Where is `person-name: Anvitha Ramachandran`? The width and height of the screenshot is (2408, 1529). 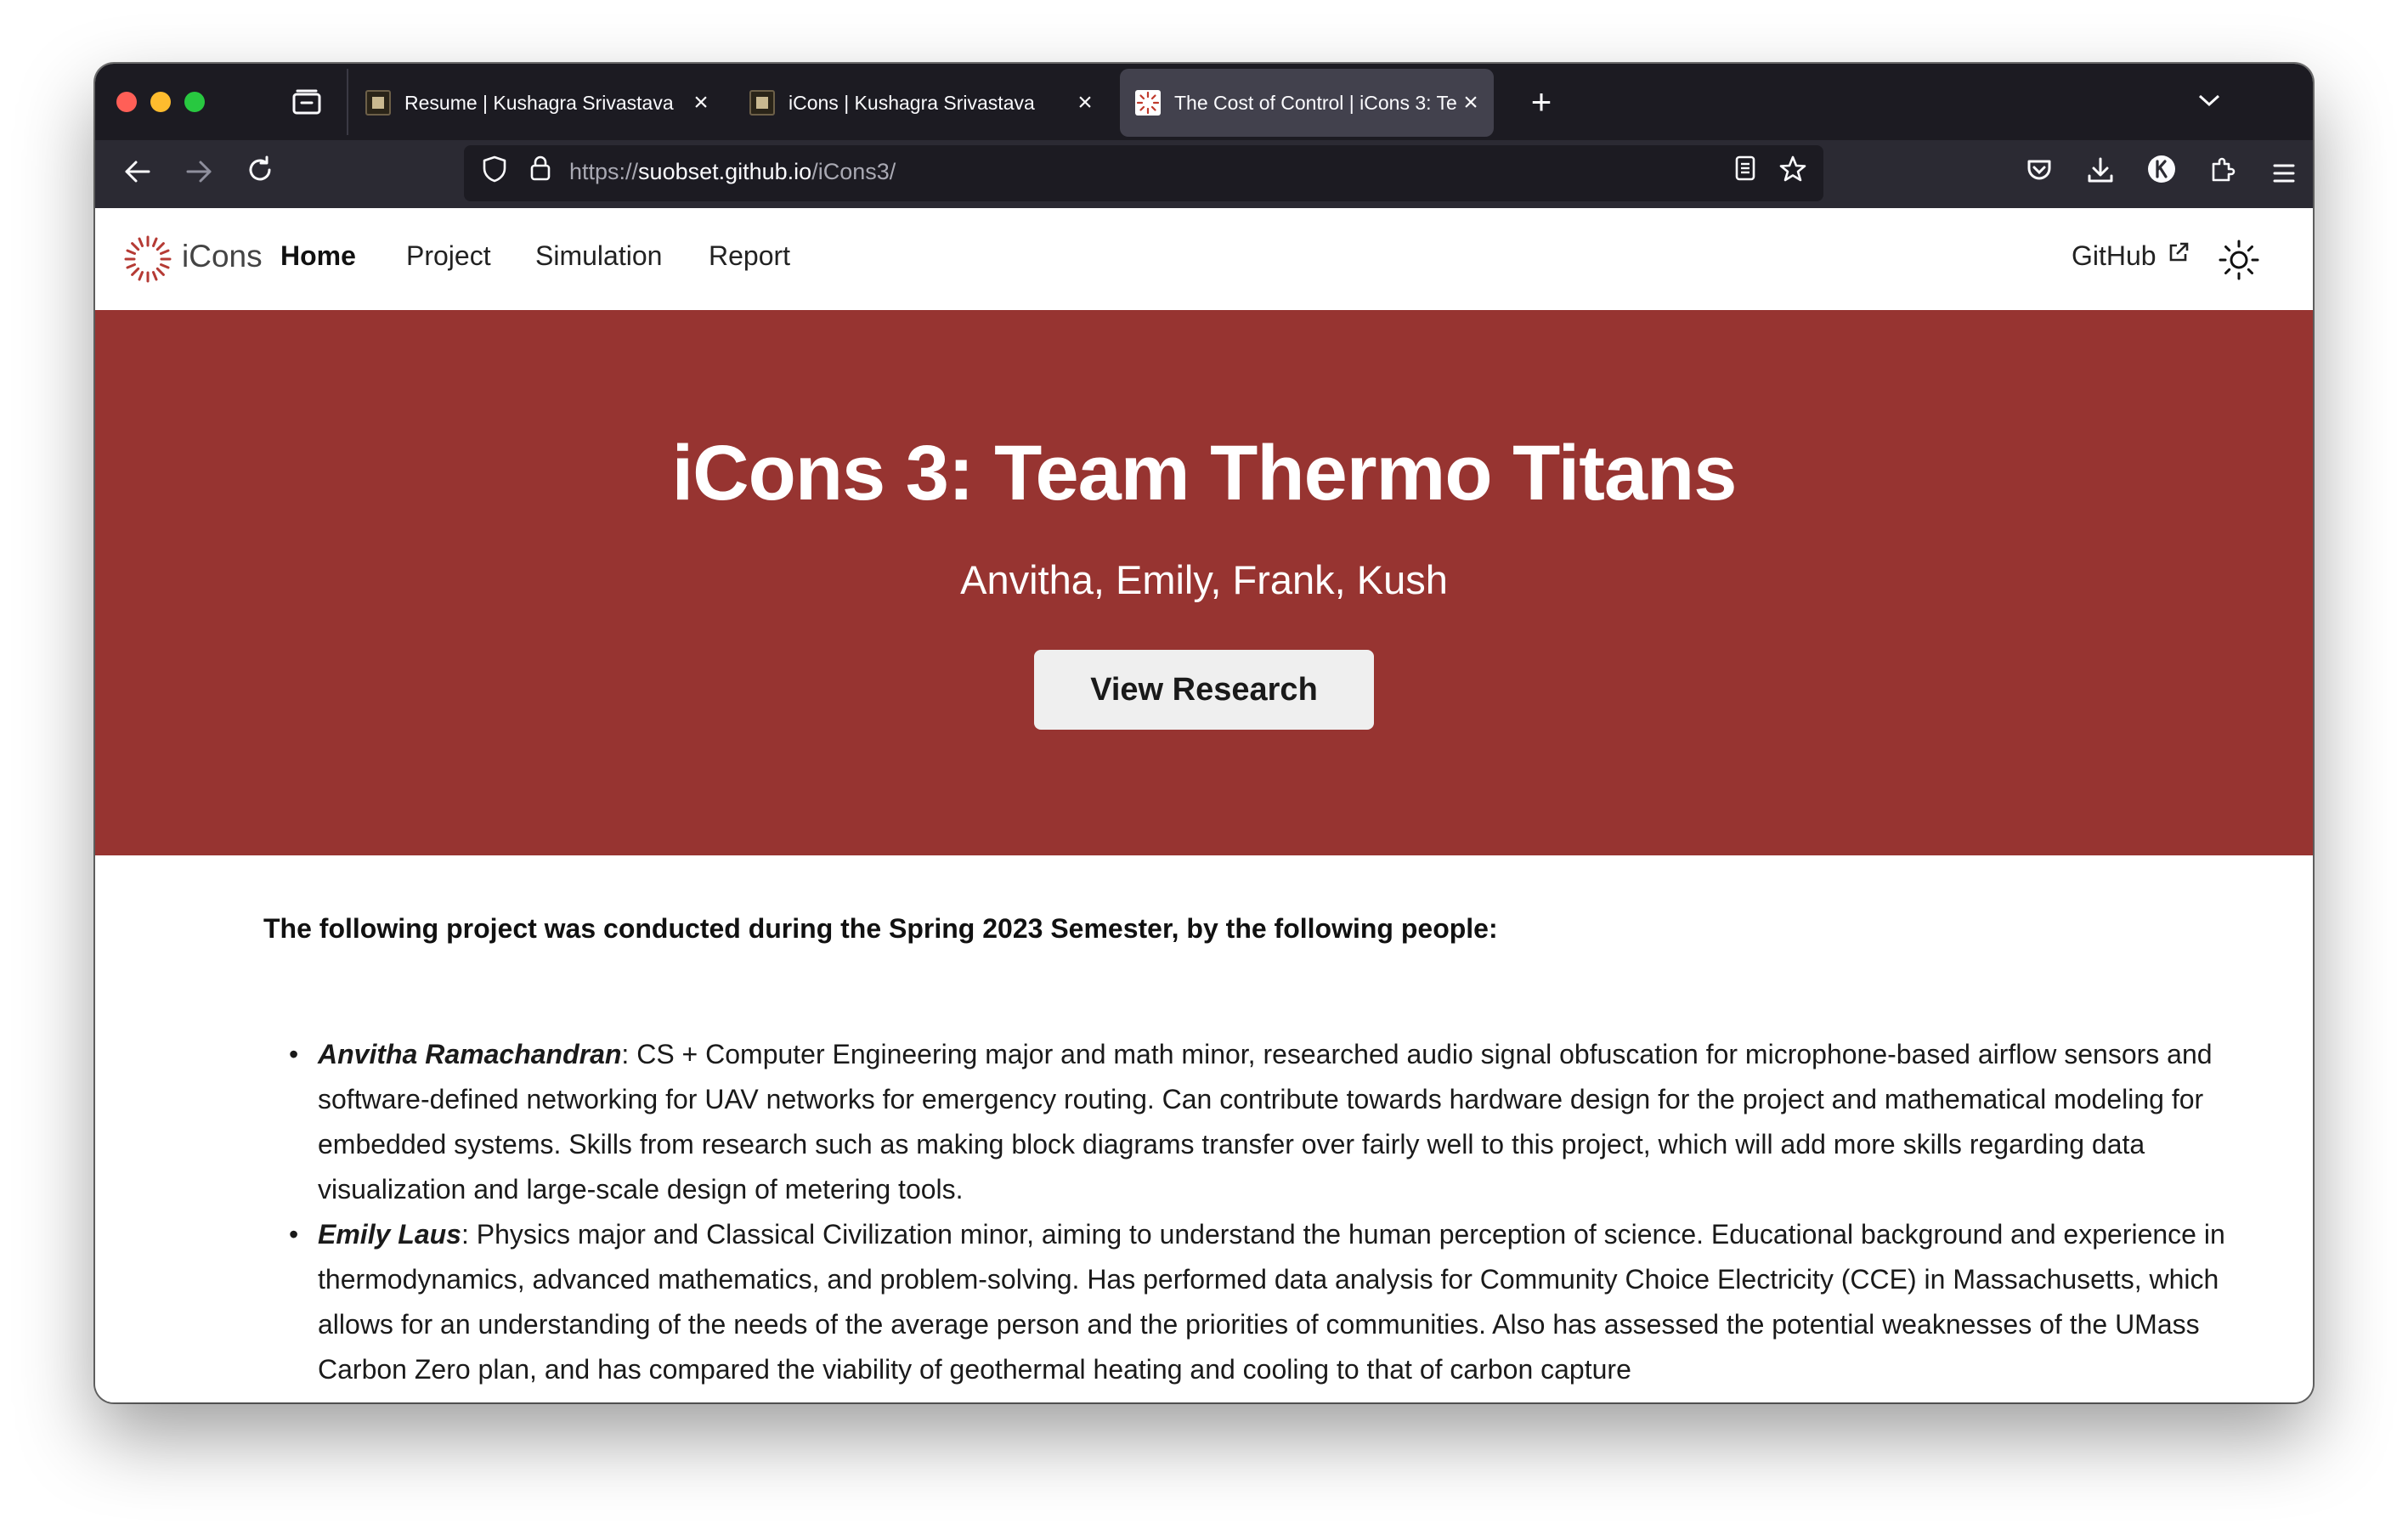 person-name: Anvitha Ramachandran is located at coordinates (470, 1054).